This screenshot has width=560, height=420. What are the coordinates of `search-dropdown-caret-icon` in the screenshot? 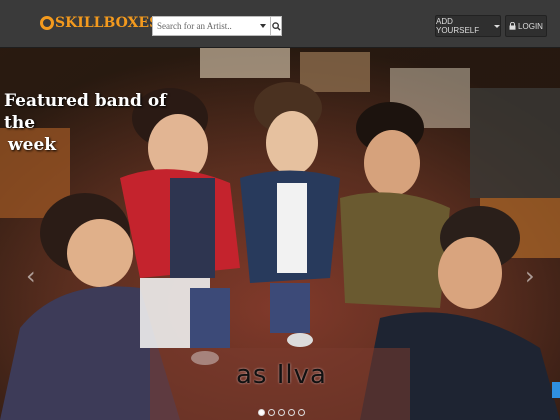 It's located at (263, 26).